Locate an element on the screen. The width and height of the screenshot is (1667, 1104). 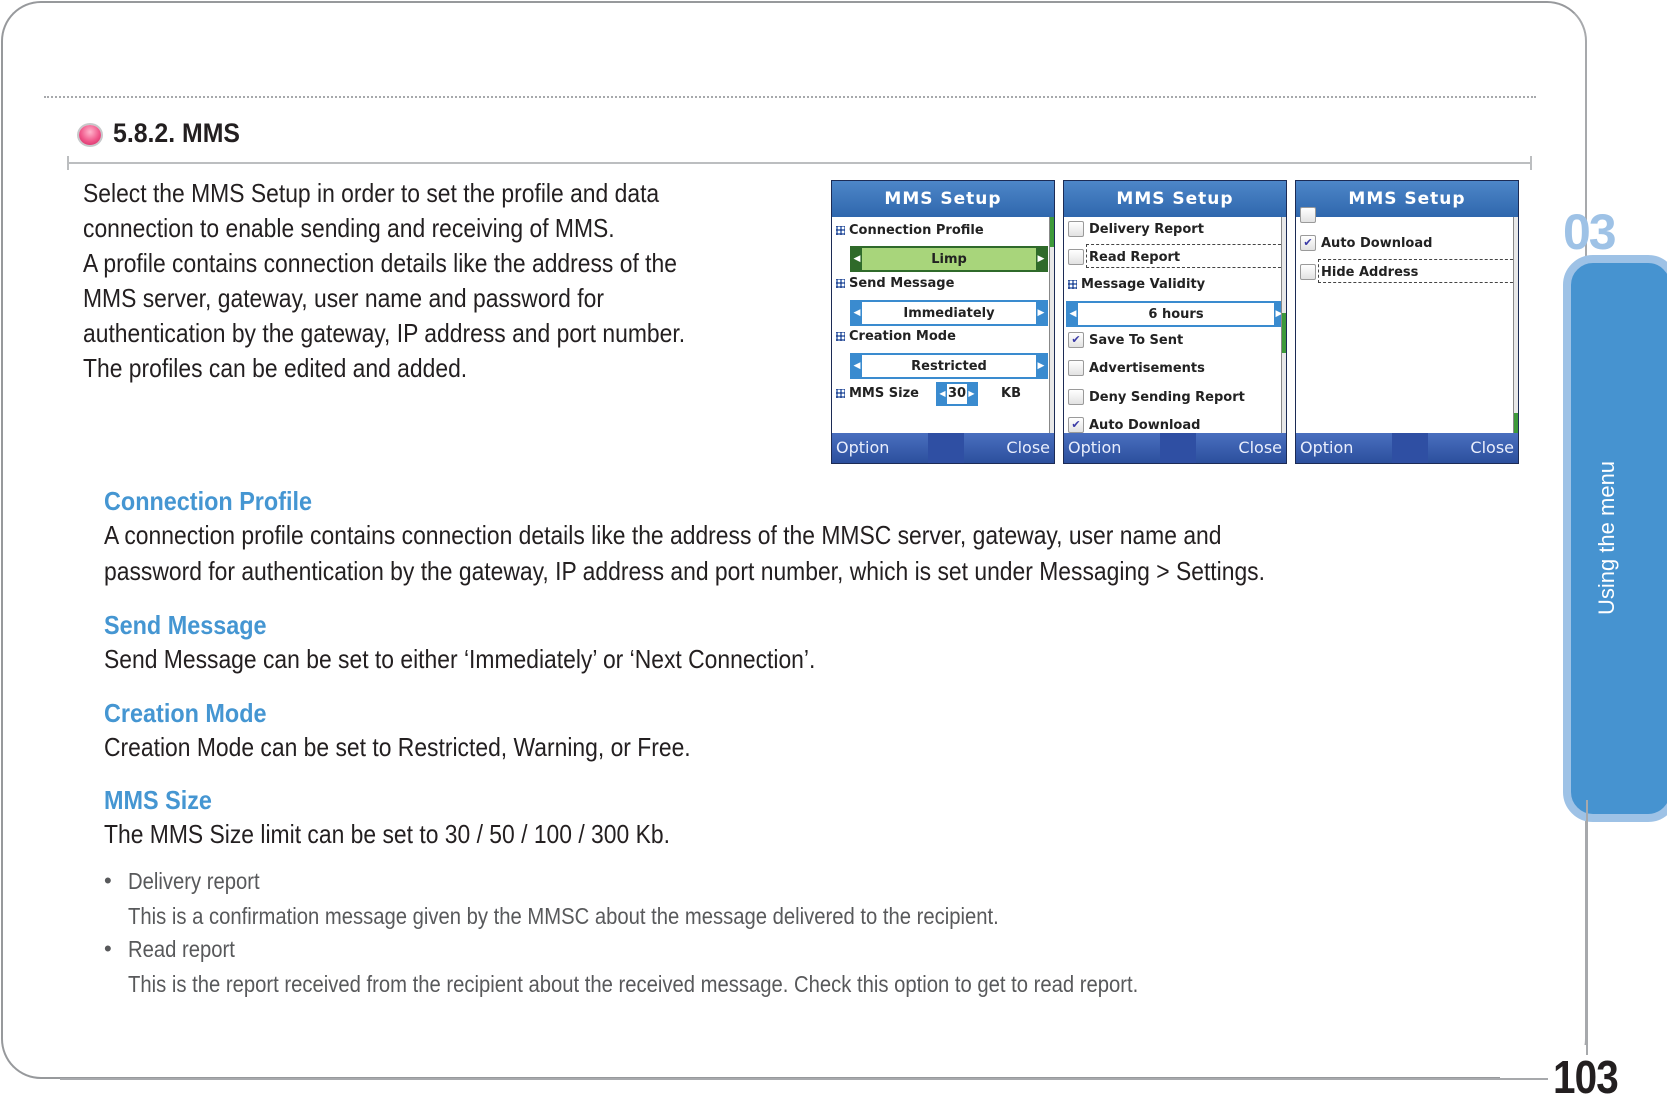
save-to-sent-label: Save To Sent is located at coordinates (1136, 340).